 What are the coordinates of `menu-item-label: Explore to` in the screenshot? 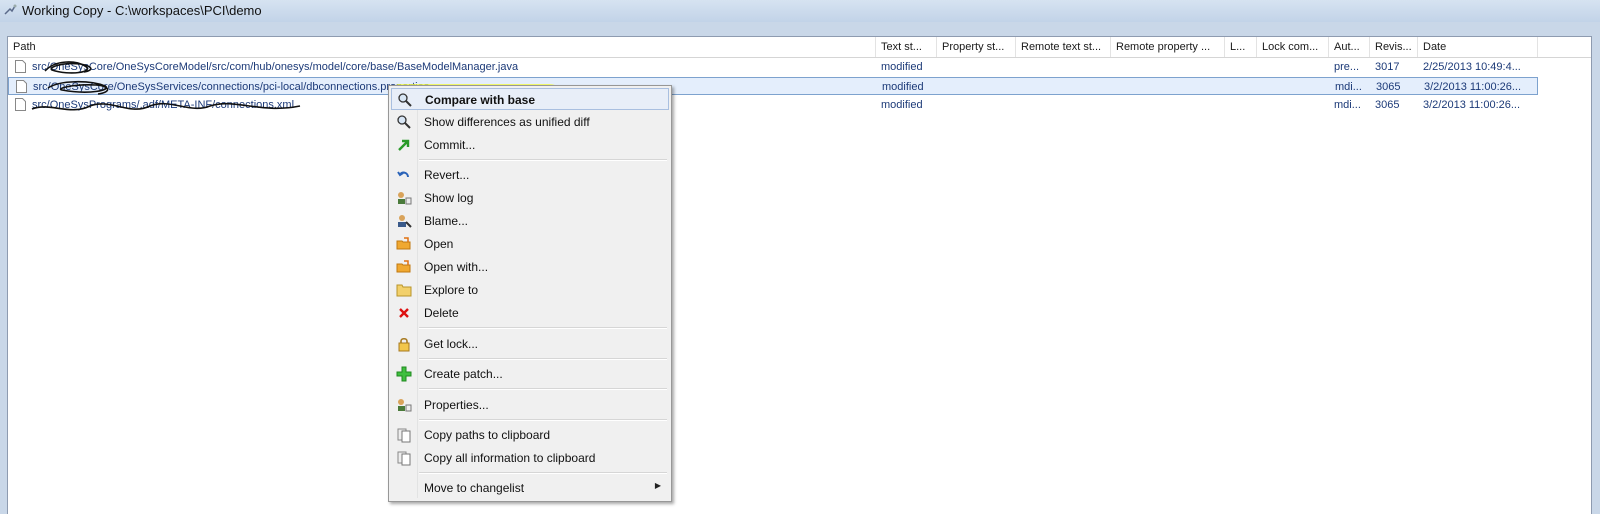 It's located at (451, 290).